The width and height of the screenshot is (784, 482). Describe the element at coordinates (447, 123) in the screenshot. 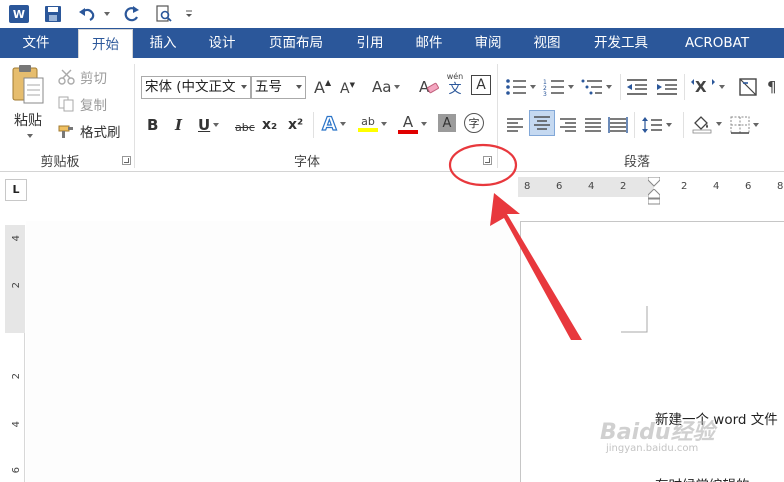

I see `character-shading-button: A` at that location.